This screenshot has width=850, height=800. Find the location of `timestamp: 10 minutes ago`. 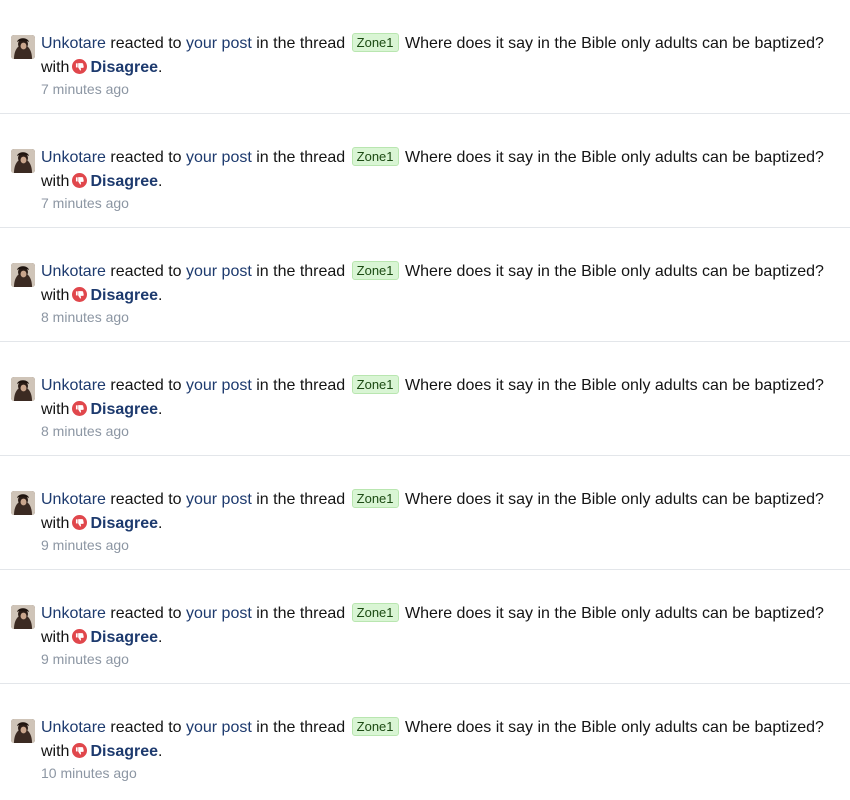

timestamp: 10 minutes ago is located at coordinates (89, 773).